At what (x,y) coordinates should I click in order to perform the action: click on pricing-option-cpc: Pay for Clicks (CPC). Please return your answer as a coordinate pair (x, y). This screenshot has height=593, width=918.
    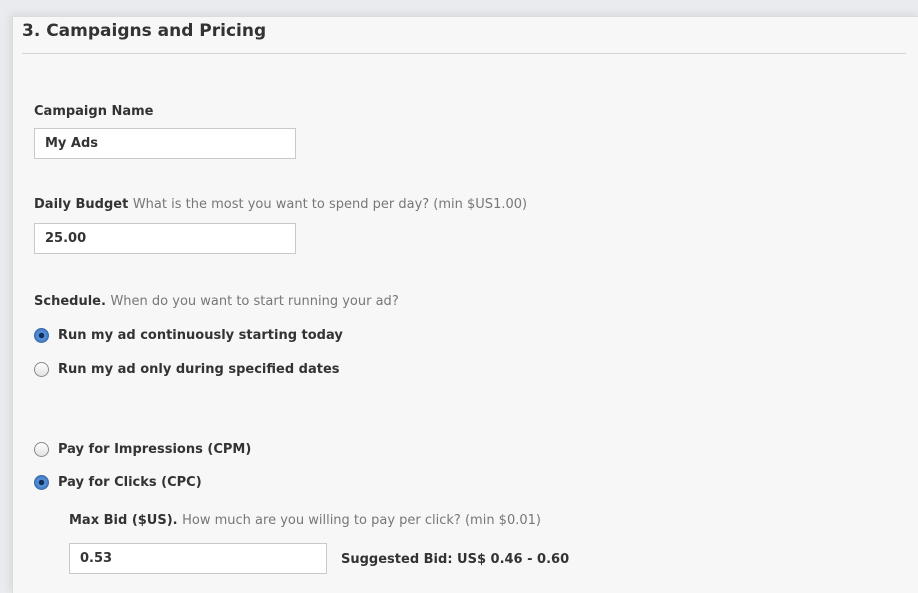
    Looking at the image, I should click on (118, 482).